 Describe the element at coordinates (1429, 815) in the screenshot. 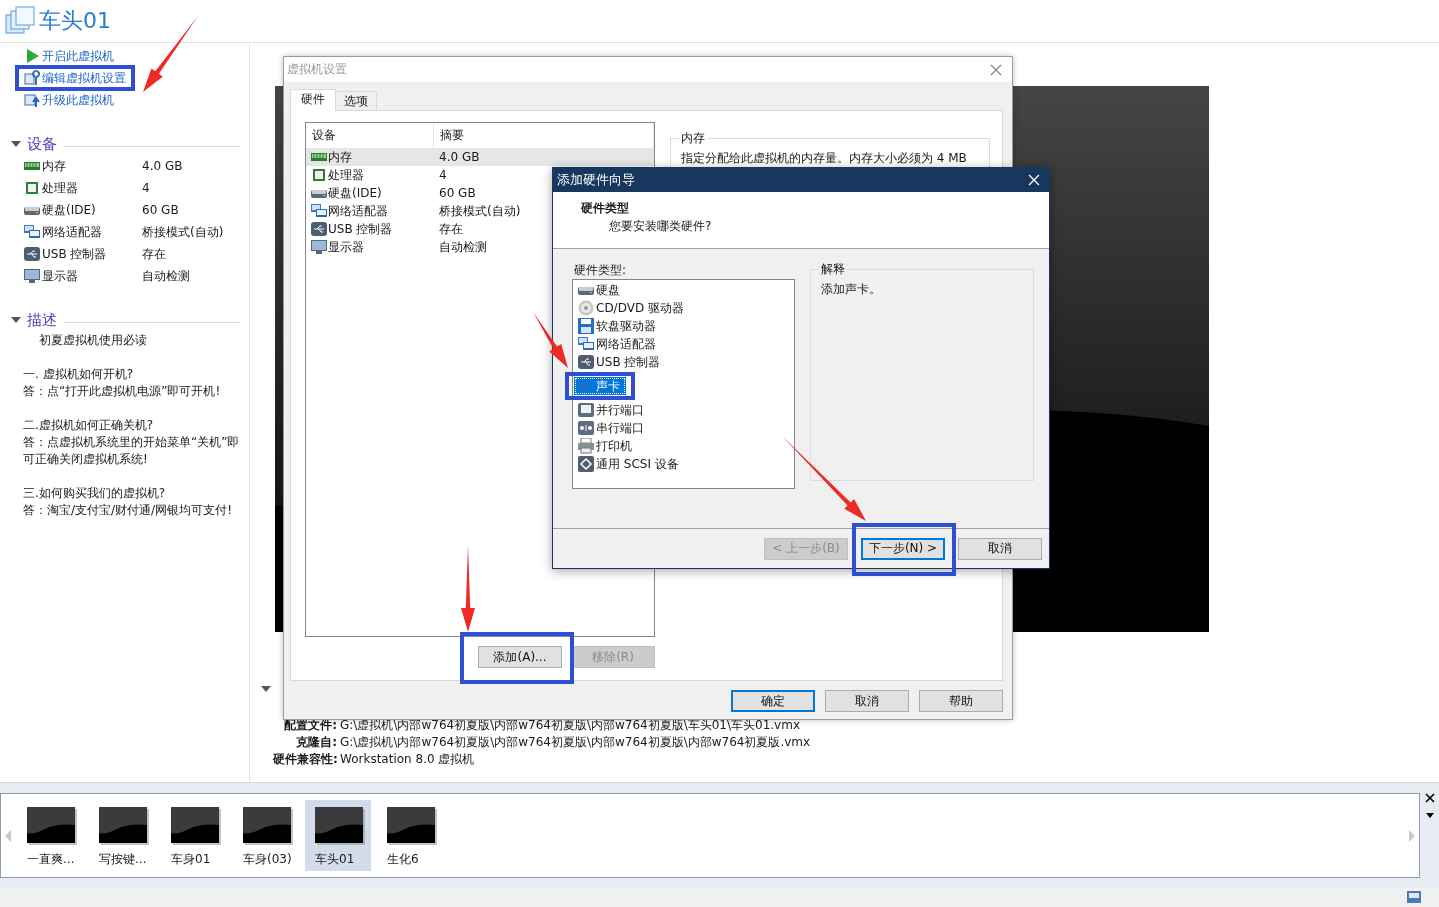

I see `dropdown-icon` at that location.